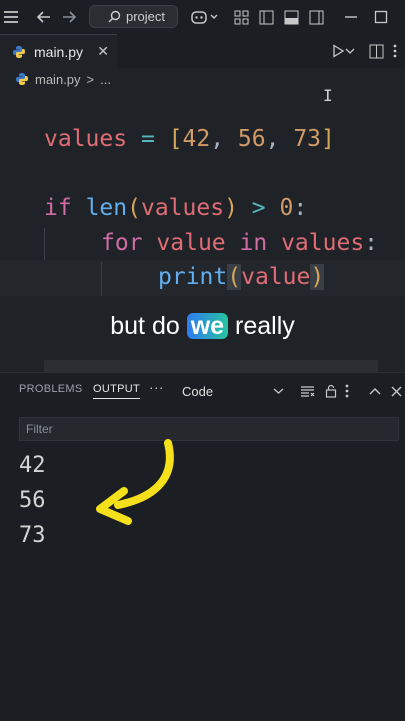 The image size is (405, 721). Describe the element at coordinates (381, 17) in the screenshot. I see `maximize-icon` at that location.